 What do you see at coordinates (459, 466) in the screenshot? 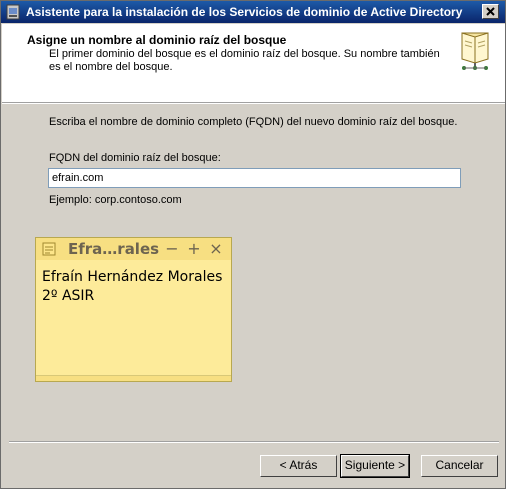
I see `cancel-button: Cancelar` at bounding box center [459, 466].